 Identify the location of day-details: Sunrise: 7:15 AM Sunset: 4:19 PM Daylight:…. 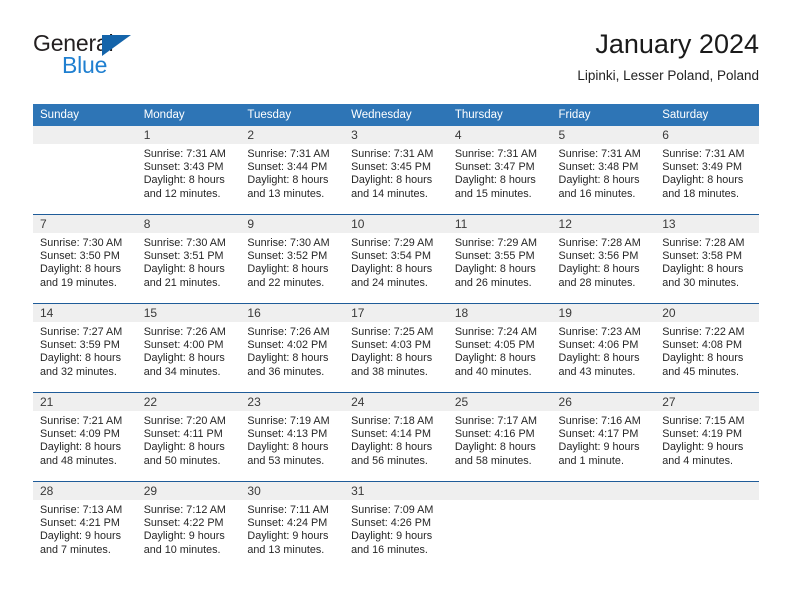
(707, 439).